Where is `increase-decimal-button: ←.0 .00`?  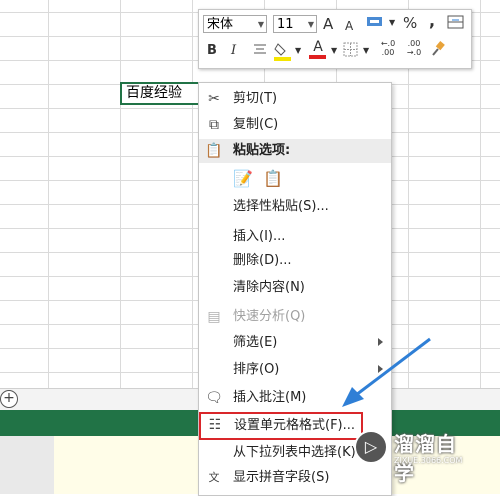 increase-decimal-button: ←.0 .00 is located at coordinates (388, 48).